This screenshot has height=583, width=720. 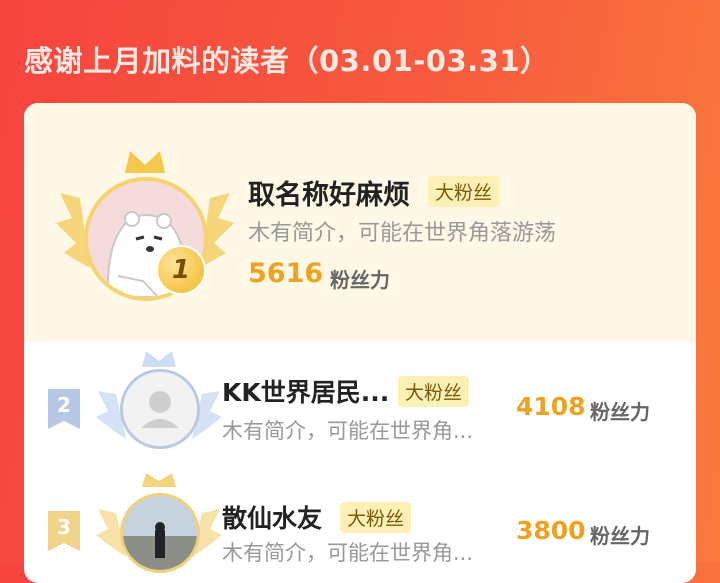 What do you see at coordinates (402, 233) in the screenshot?
I see `reader-bio: 木有简介，可能在世界角落游荡` at bounding box center [402, 233].